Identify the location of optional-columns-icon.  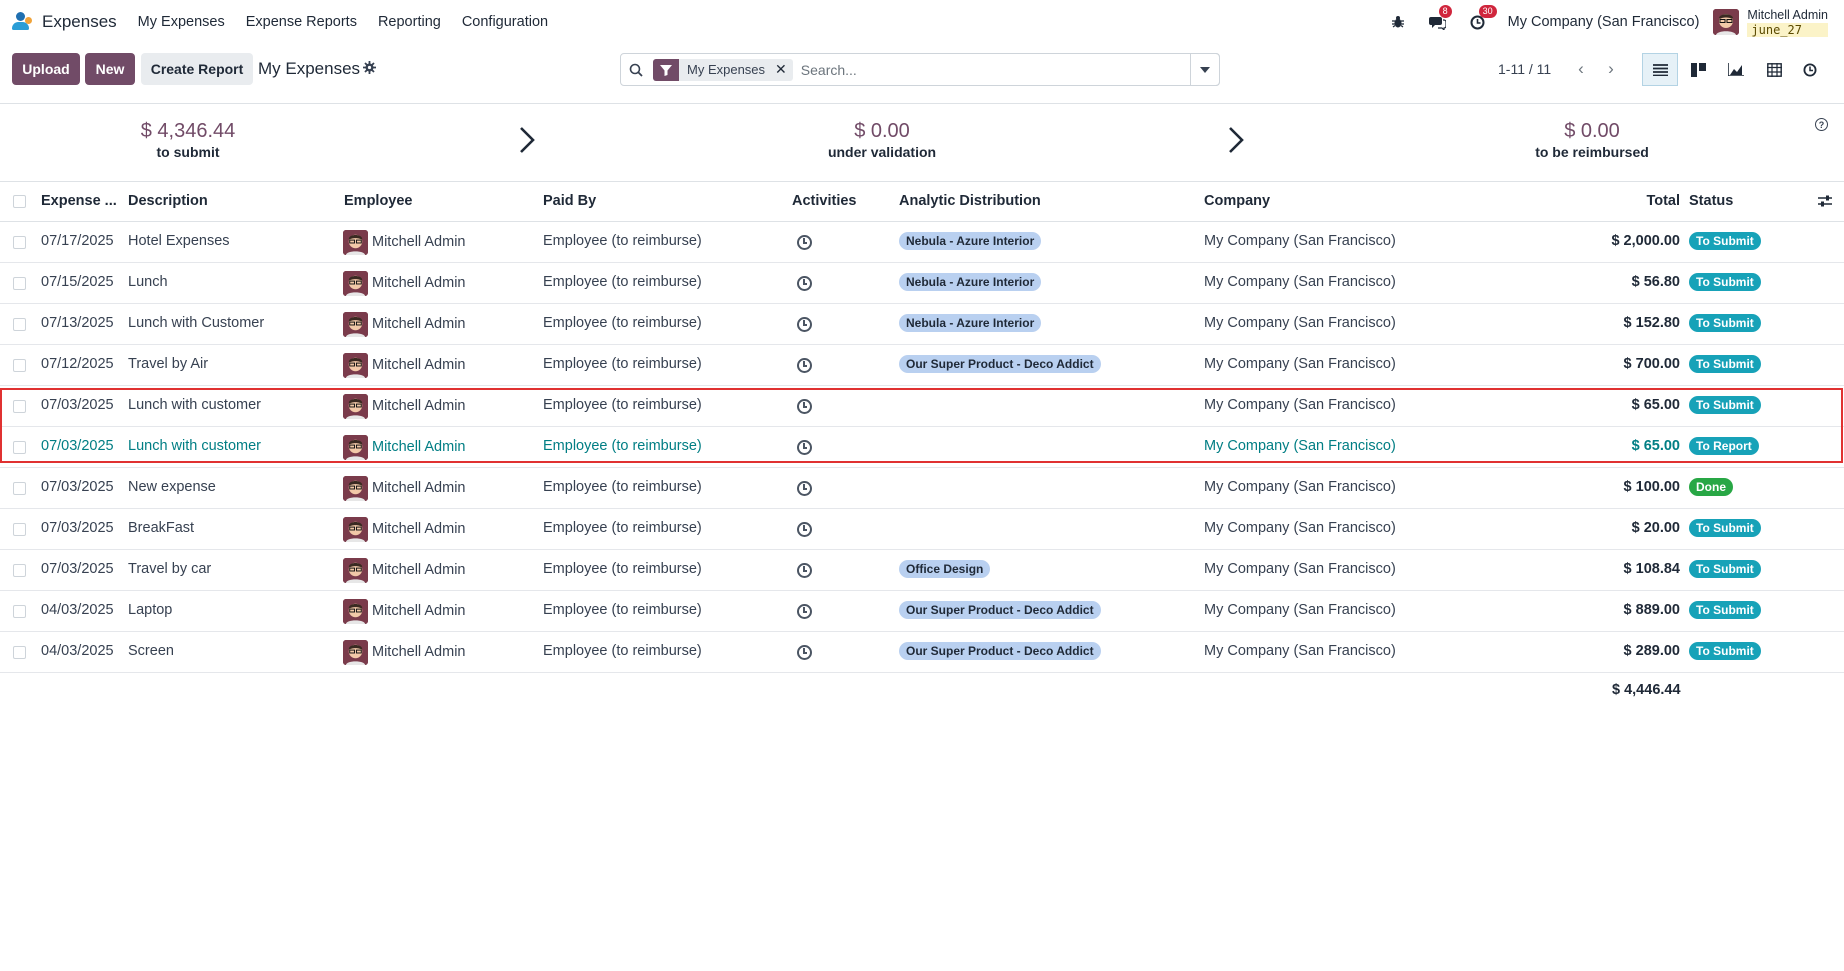
(1825, 203).